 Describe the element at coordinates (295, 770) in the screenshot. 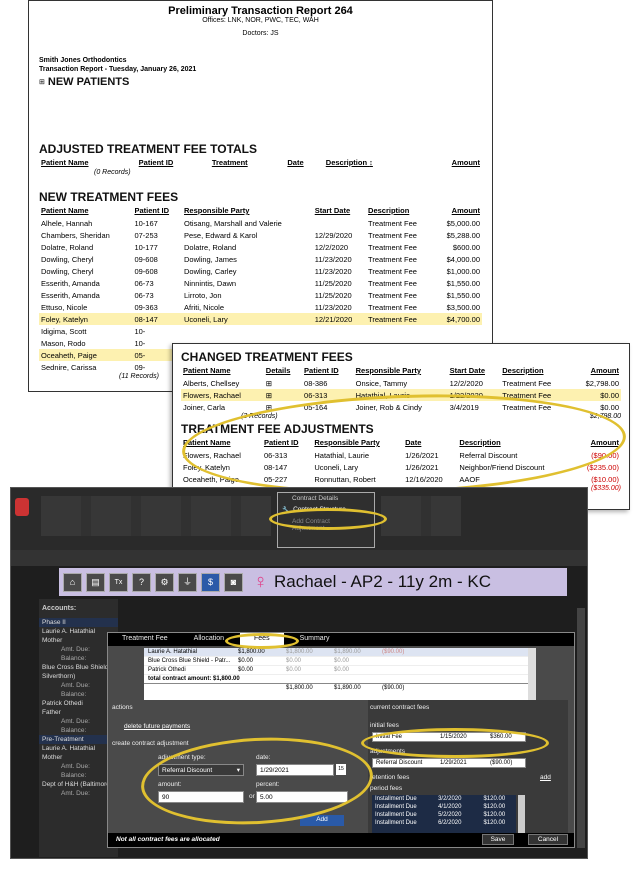

I see `date-input: 1/29/2021` at that location.